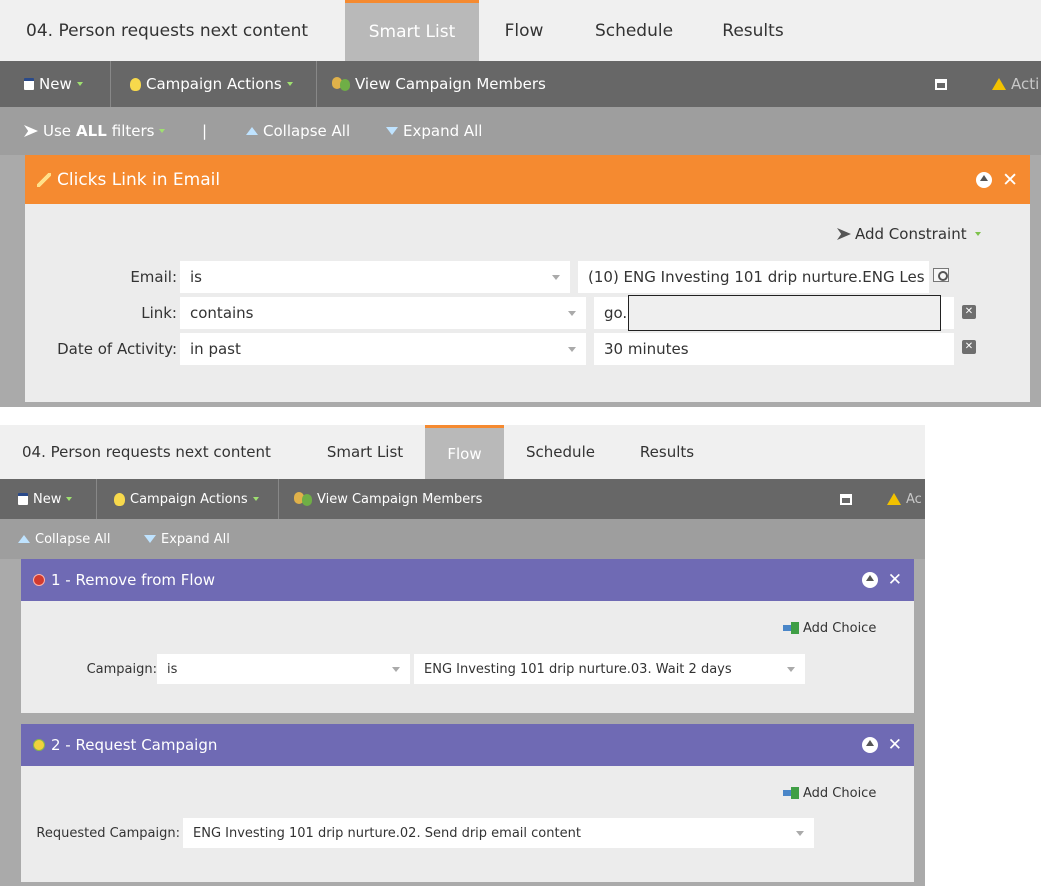 The image size is (1041, 886). Describe the element at coordinates (774, 349) in the screenshot. I see `date-value-field: 30 minutes` at that location.